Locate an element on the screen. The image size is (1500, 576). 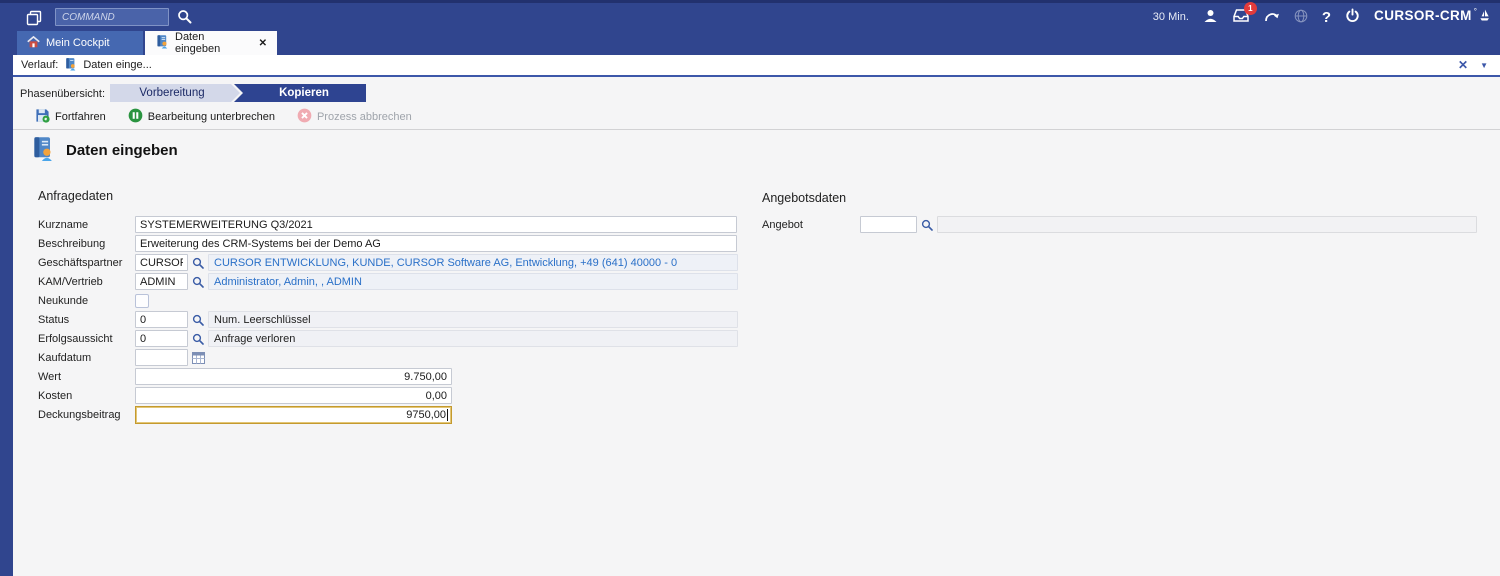
field-label: Kurzname is located at coordinates (63, 224).